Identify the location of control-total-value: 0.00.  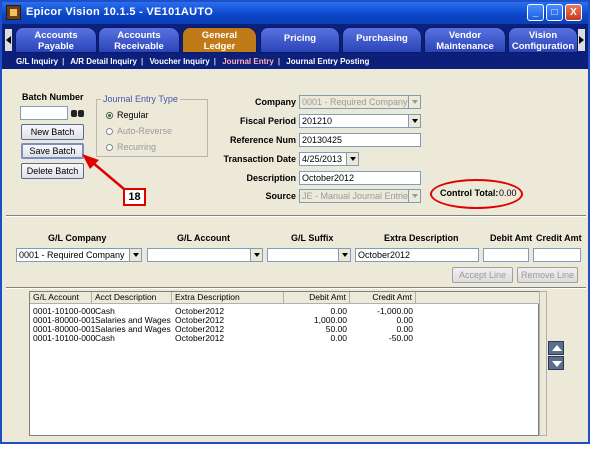
(508, 193).